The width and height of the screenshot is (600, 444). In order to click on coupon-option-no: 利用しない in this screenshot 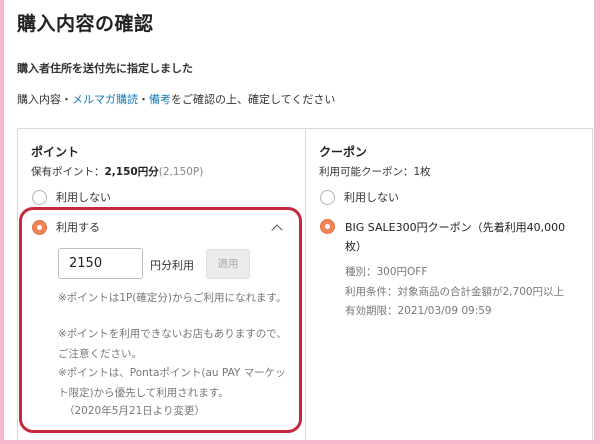, I will do `click(359, 197)`.